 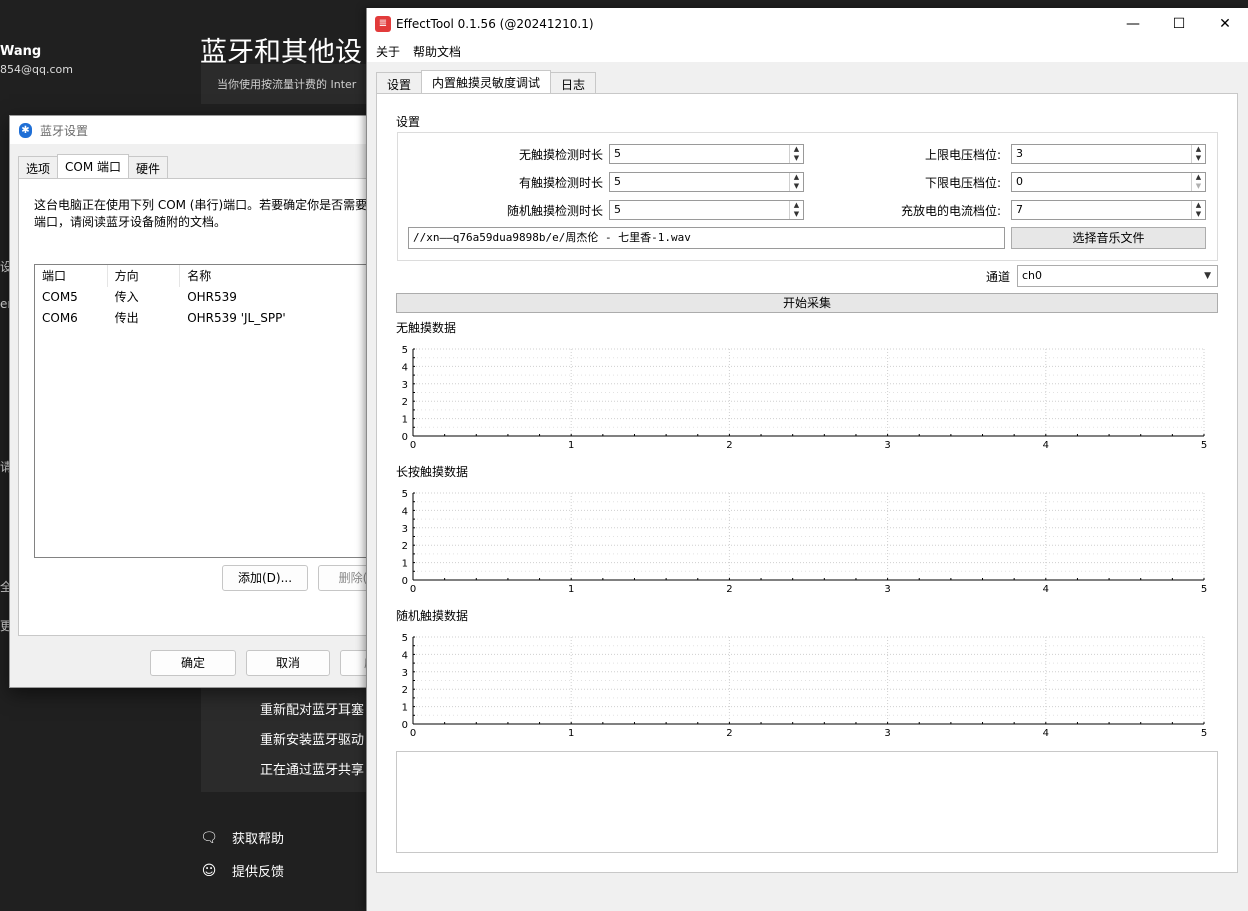 I want to click on cancel-button: 取消, so click(x=288, y=663).